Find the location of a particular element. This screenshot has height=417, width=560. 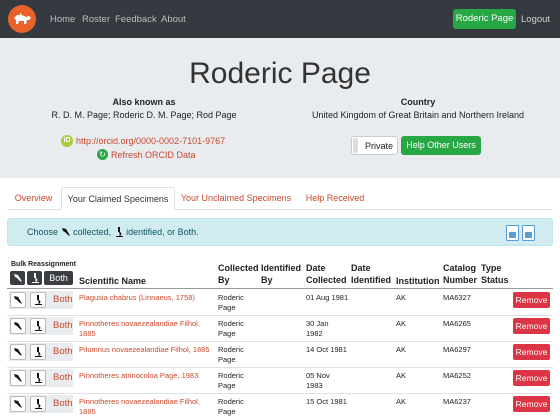

th-type-status: Type Status is located at coordinates (495, 274).